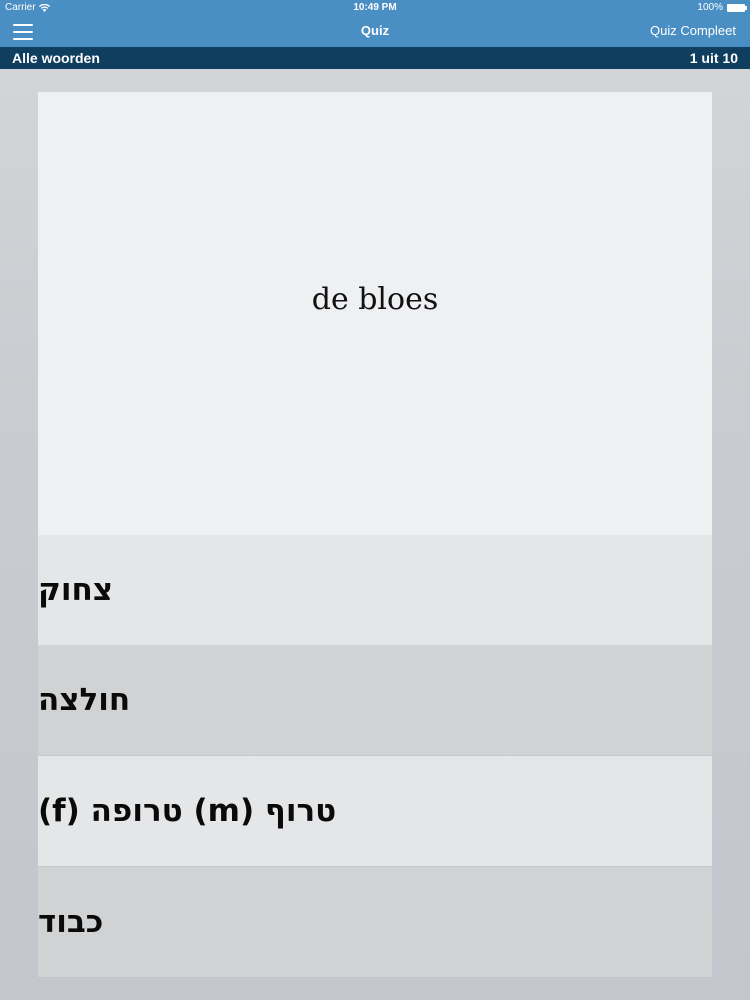 This screenshot has height=1000, width=750. What do you see at coordinates (713, 58) in the screenshot?
I see `question-progress: 1 uit 10` at bounding box center [713, 58].